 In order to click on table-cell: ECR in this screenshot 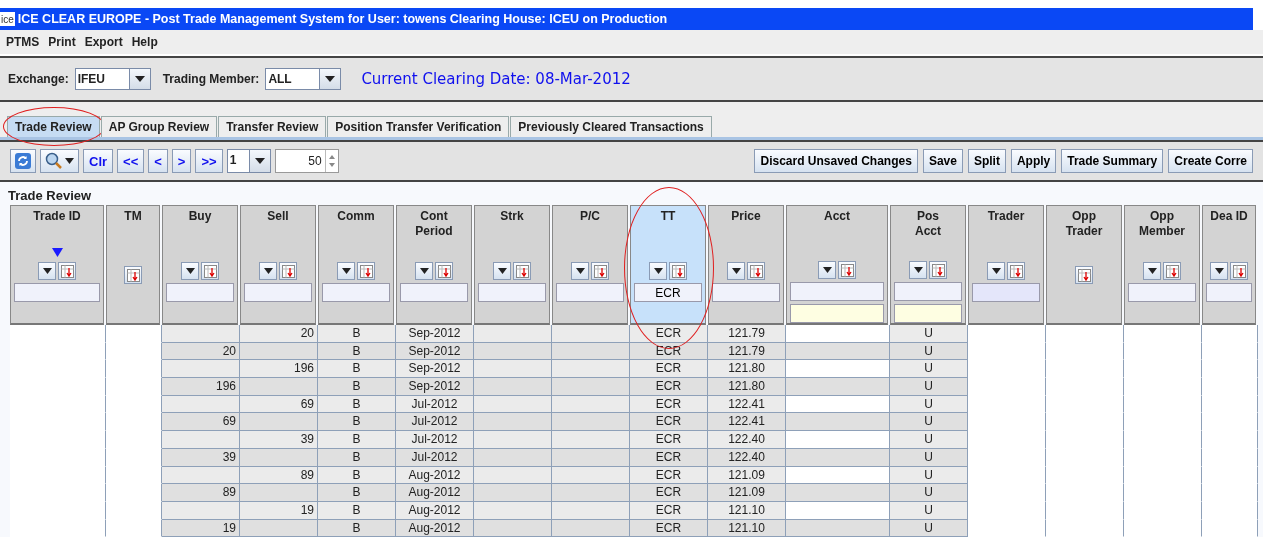, I will do `click(669, 493)`.